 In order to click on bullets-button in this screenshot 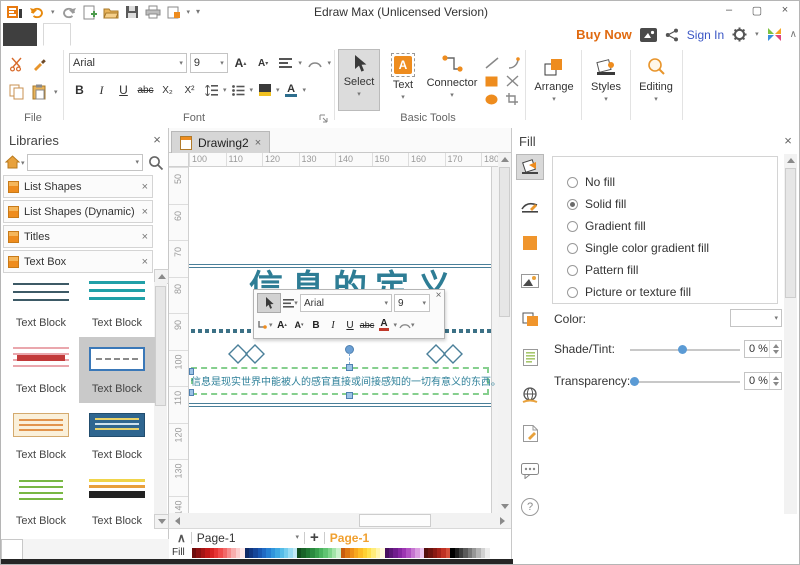, I will do `click(238, 90)`.